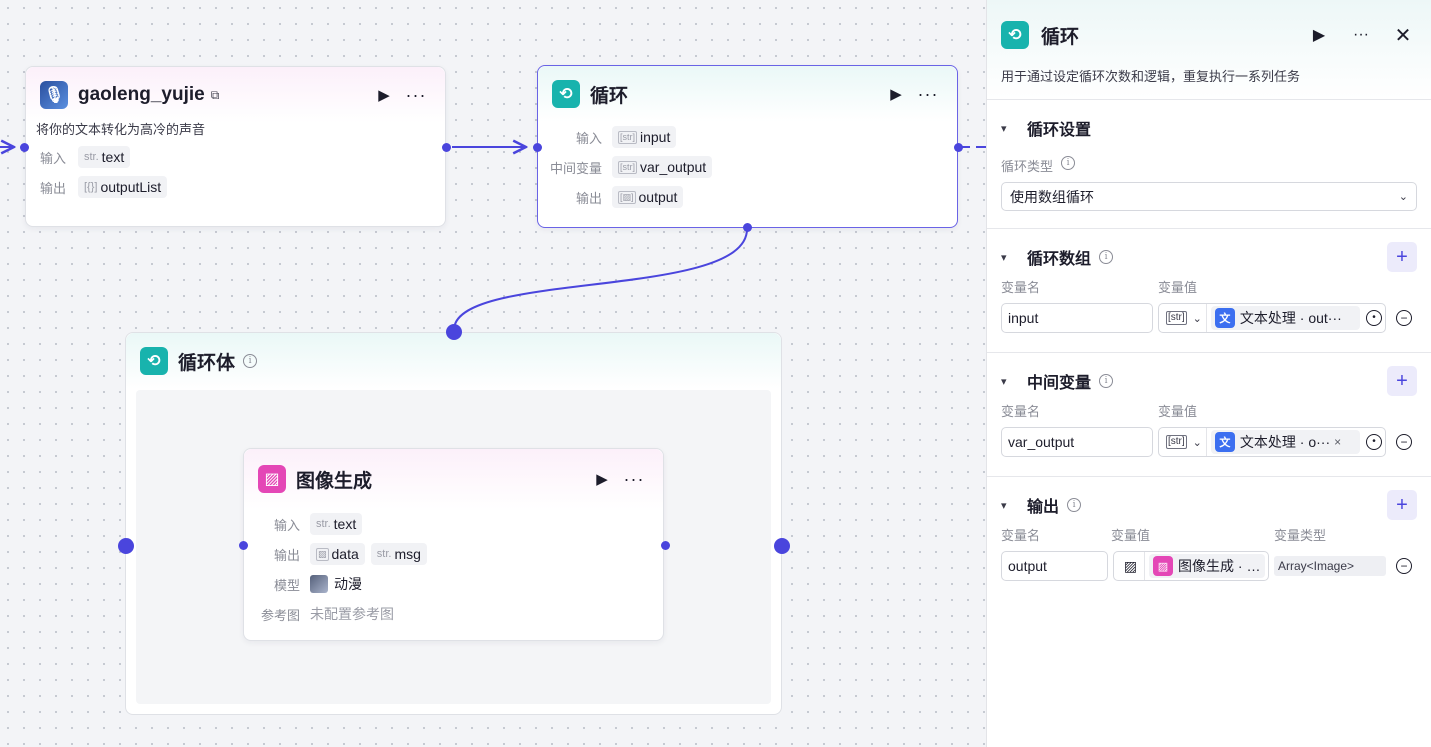  What do you see at coordinates (747, 137) in the screenshot?
I see `node-loop-input-row: 输入 [str] input` at bounding box center [747, 137].